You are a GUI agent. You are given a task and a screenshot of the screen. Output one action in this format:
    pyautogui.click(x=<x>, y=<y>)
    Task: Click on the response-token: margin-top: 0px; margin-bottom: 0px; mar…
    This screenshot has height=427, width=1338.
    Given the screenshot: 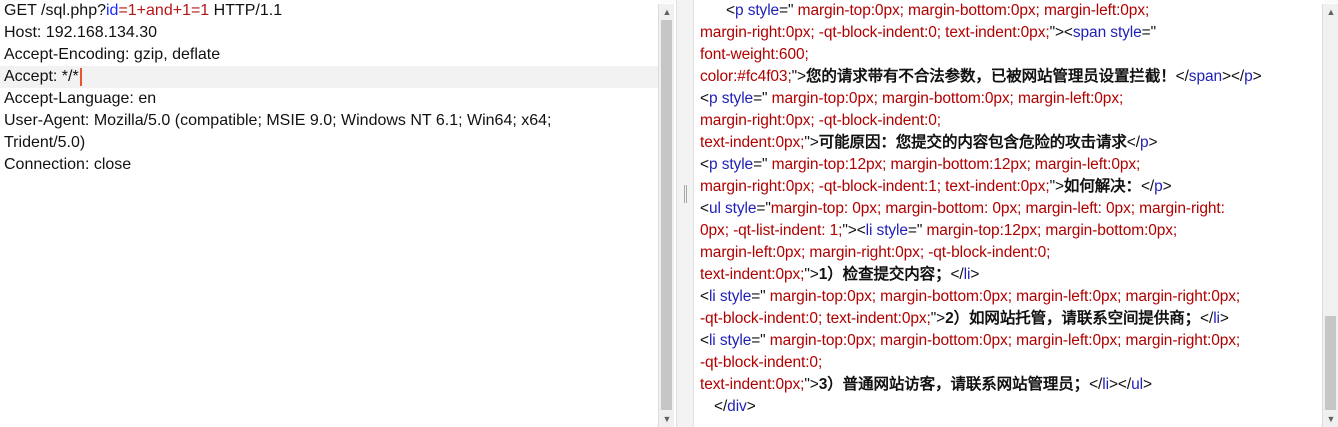 What is the action you would take?
    pyautogui.click(x=997, y=208)
    